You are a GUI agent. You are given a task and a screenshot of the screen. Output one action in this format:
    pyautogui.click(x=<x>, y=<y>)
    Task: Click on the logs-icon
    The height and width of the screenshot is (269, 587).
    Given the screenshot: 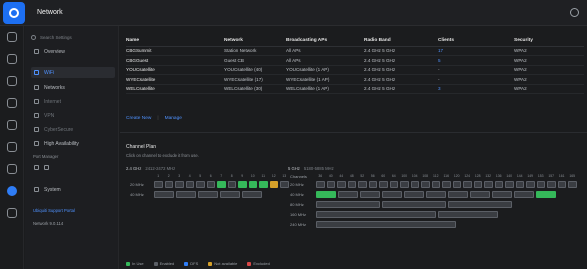 What is the action you would take?
    pyautogui.click(x=12, y=213)
    